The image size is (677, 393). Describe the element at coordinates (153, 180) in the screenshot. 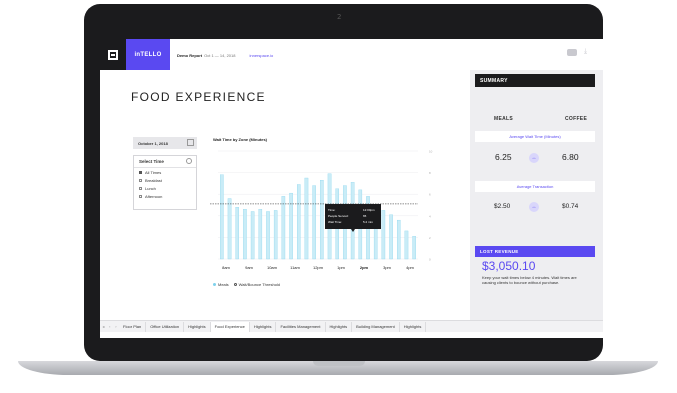

I see `time-option-label: Breakfast` at that location.